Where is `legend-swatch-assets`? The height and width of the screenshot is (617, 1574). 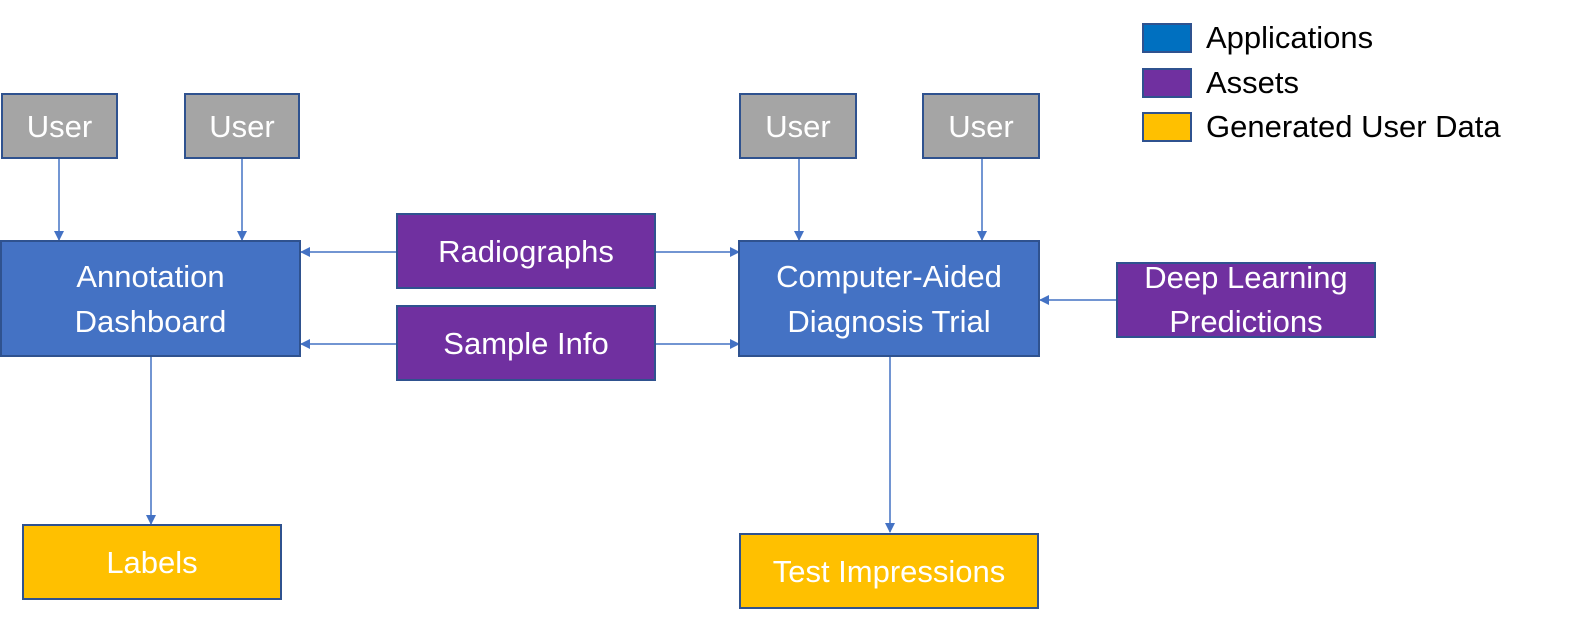
legend-swatch-assets is located at coordinates (1167, 83).